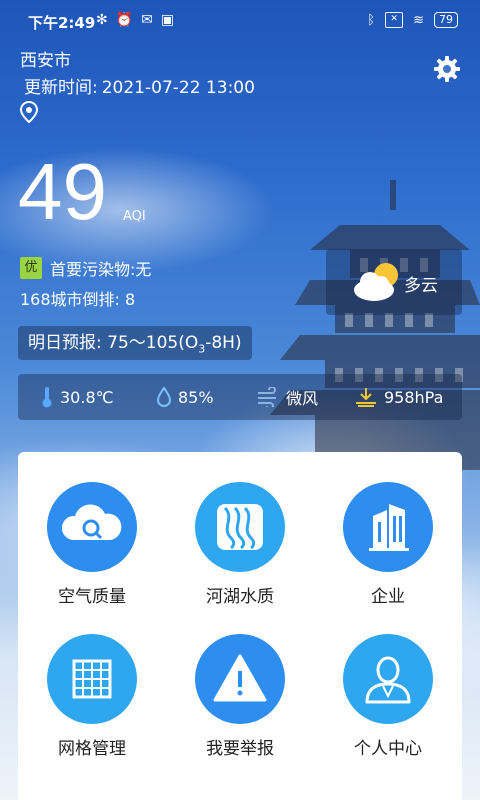 This screenshot has width=480, height=800. Describe the element at coordinates (167, 20) in the screenshot. I see `app-notification-icon: ▣` at that location.